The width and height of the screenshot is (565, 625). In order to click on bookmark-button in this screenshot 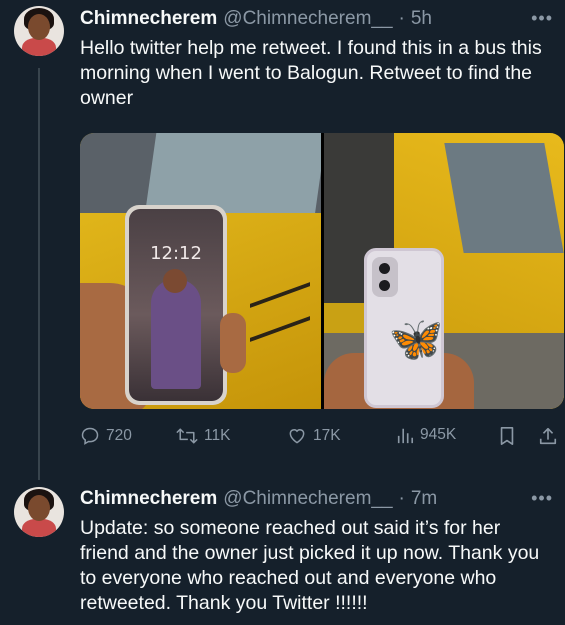, I will do `click(507, 436)`.